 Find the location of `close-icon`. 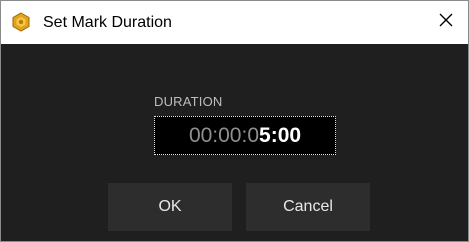

close-icon is located at coordinates (446, 22).